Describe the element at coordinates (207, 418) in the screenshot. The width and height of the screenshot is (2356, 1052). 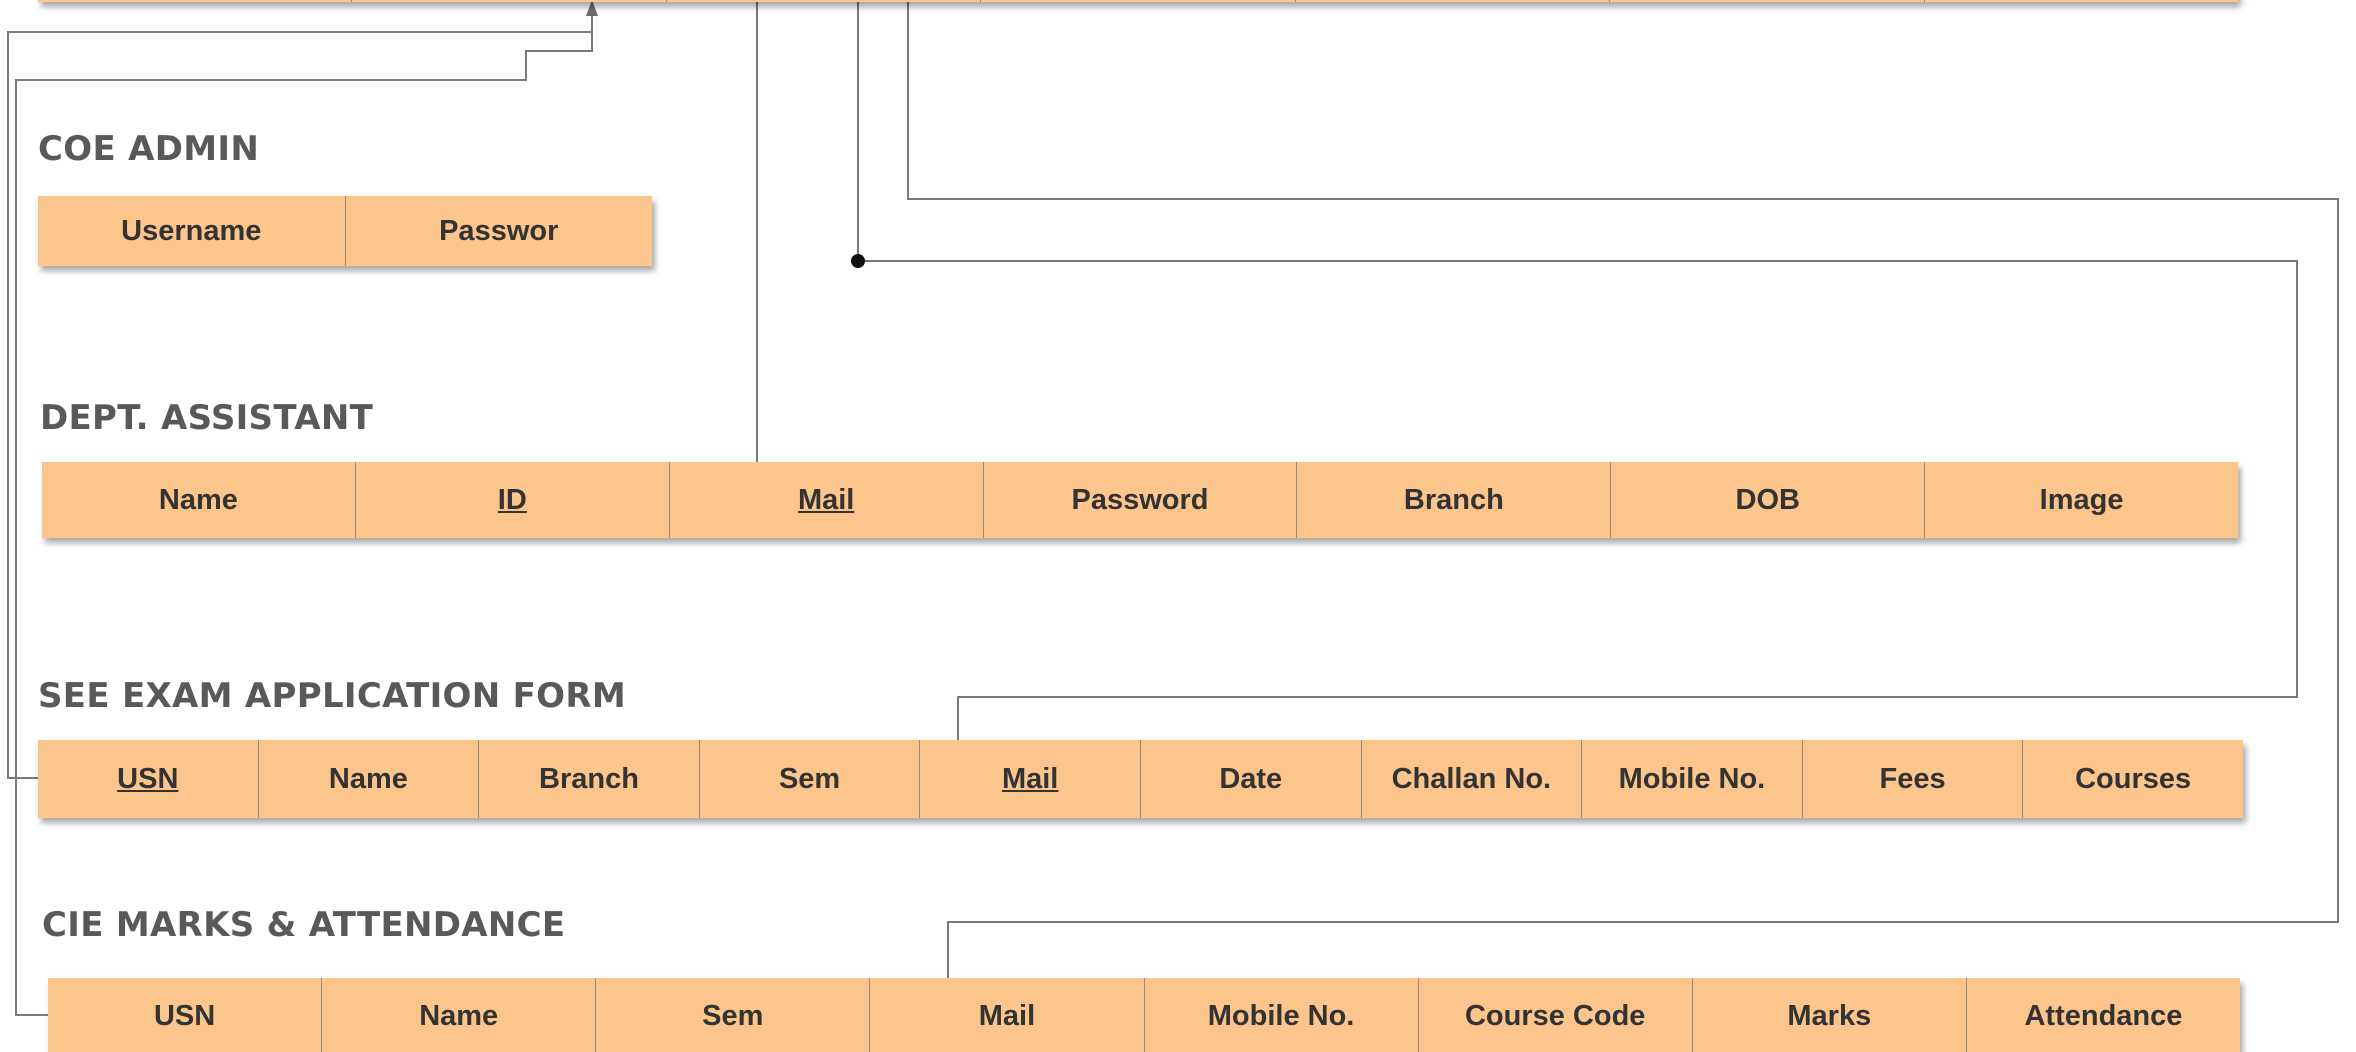
I see `dept-assistant-title: DEPT. ASSISTANT` at that location.